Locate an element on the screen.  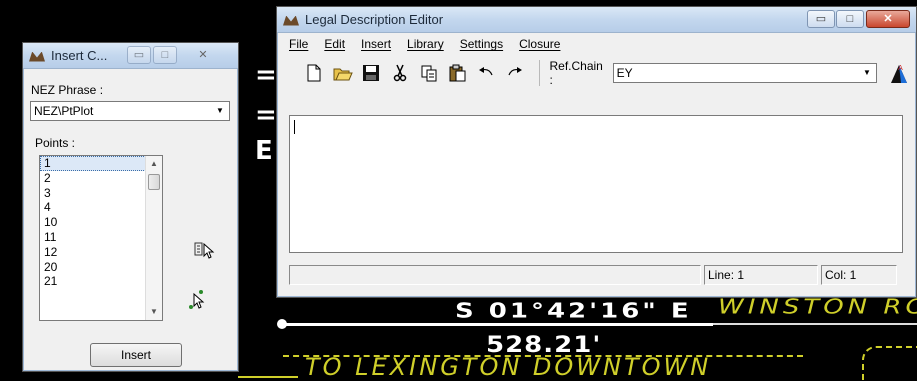
list-item: 12 is located at coordinates (101, 252).